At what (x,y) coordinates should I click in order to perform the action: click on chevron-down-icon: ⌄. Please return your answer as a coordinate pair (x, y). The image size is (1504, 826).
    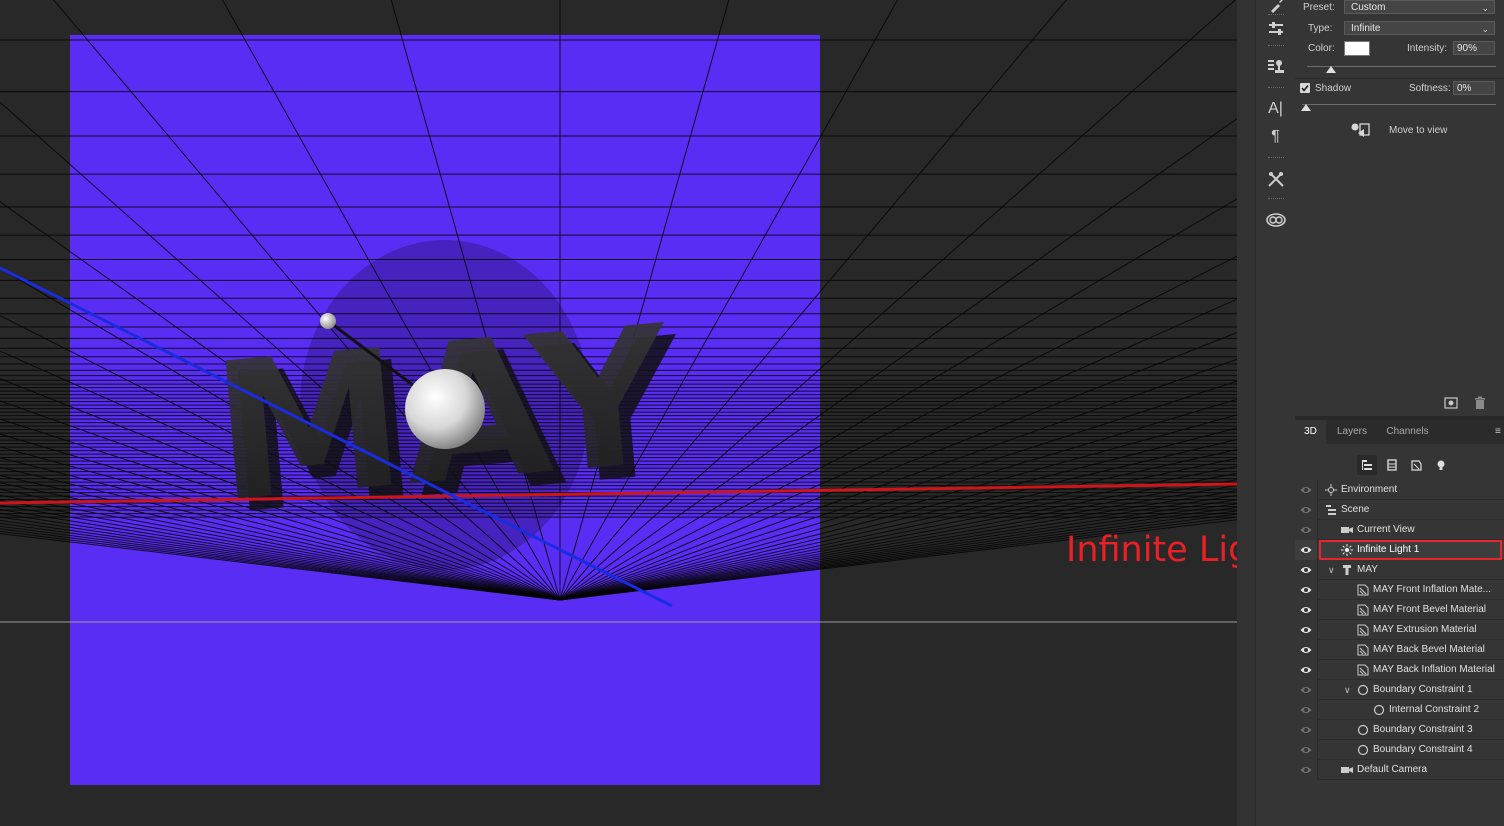
    Looking at the image, I should click on (1485, 8).